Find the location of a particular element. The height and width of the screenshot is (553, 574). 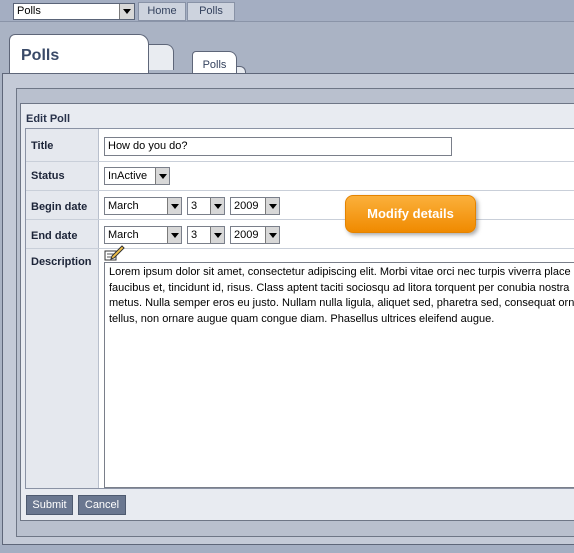

cancel-button: Cancel is located at coordinates (102, 505).